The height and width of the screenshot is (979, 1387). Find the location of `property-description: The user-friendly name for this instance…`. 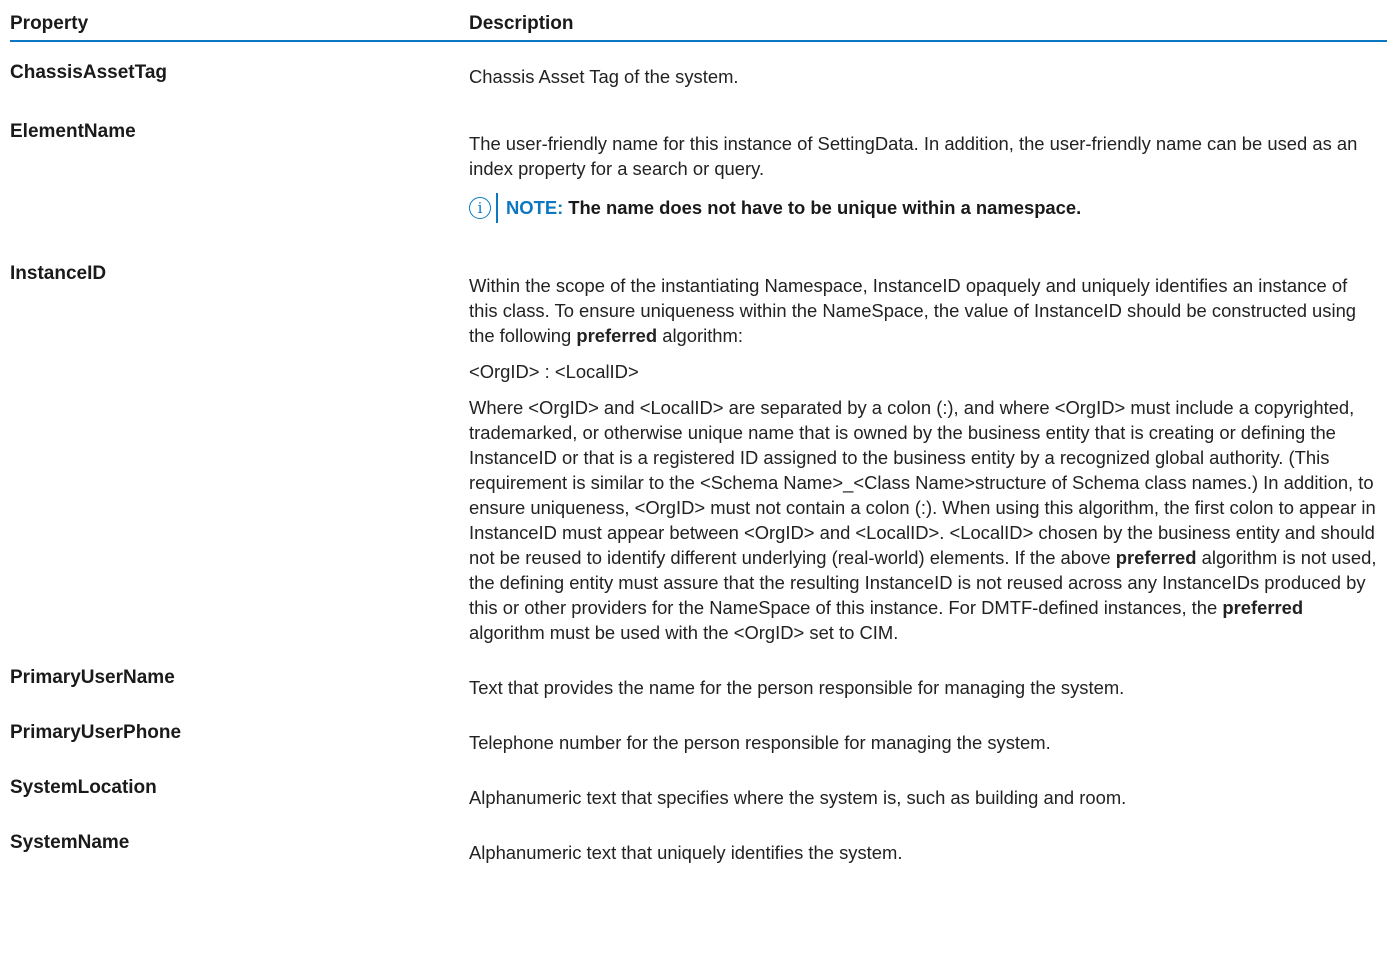

property-description: The user-friendly name for this instance… is located at coordinates (928, 171).